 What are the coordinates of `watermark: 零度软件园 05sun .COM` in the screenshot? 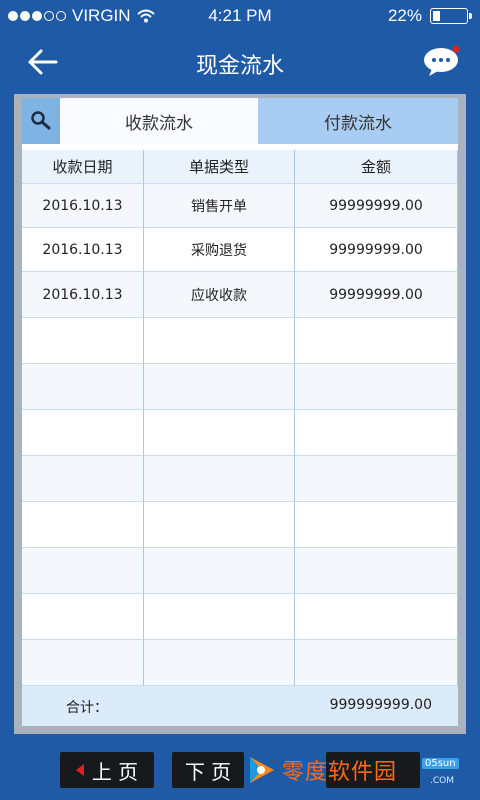 It's located at (351, 770).